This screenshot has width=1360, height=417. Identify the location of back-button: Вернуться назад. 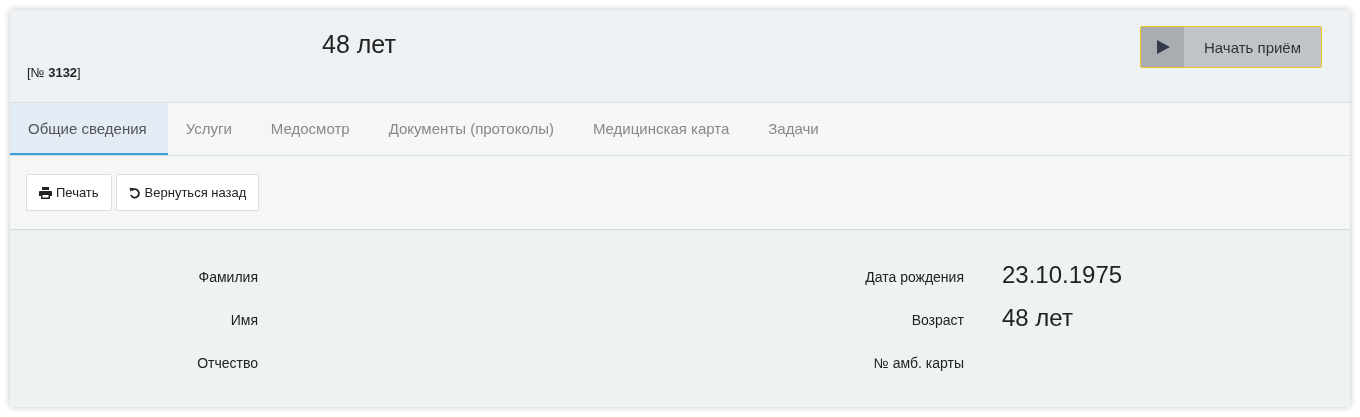
(187, 192).